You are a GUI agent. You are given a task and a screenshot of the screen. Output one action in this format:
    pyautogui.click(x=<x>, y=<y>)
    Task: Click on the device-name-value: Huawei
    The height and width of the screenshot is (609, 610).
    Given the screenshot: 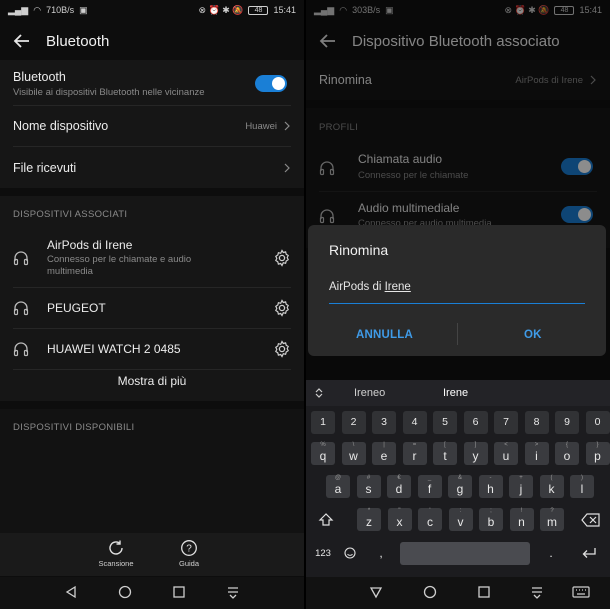 What is the action you would take?
    pyautogui.click(x=261, y=126)
    